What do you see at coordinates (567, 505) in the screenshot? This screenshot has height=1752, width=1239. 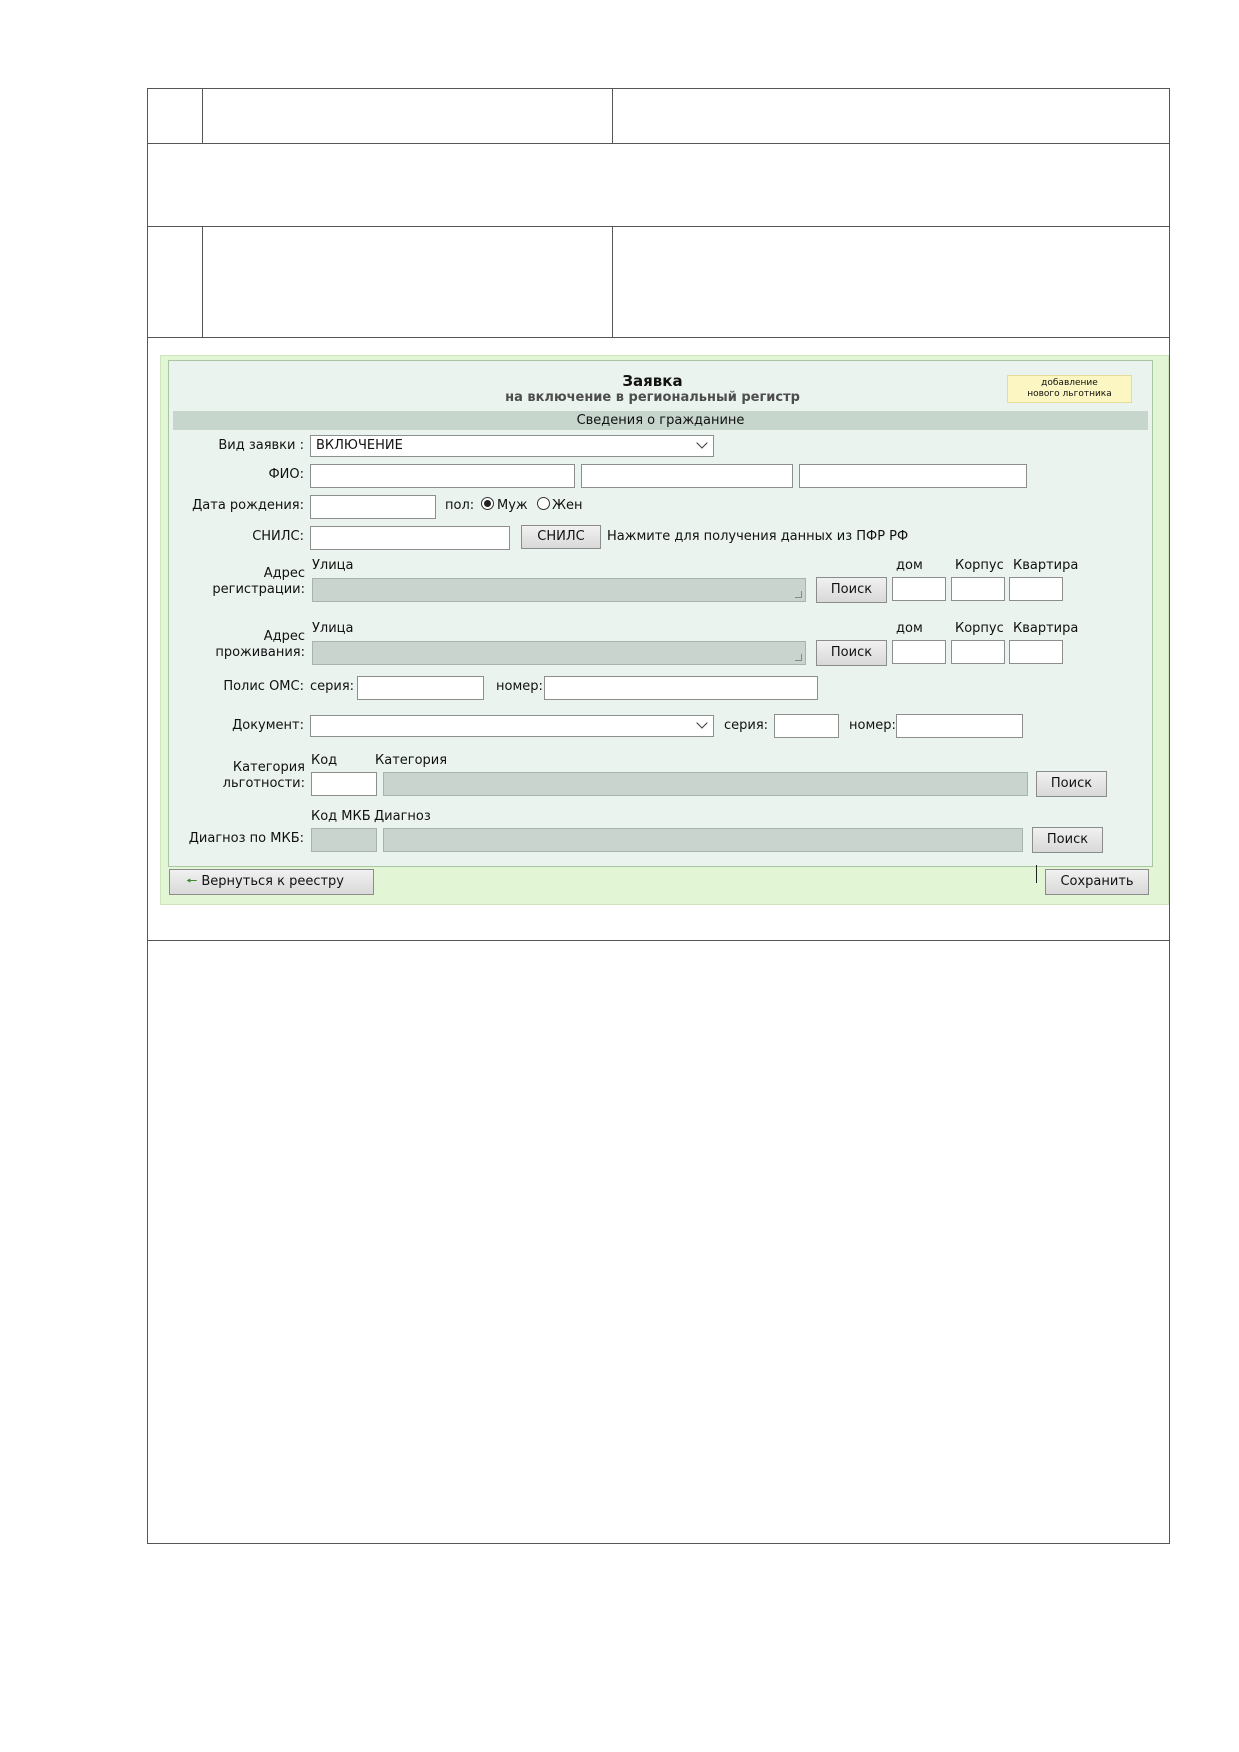 I see `gender-female-label: Жен` at bounding box center [567, 505].